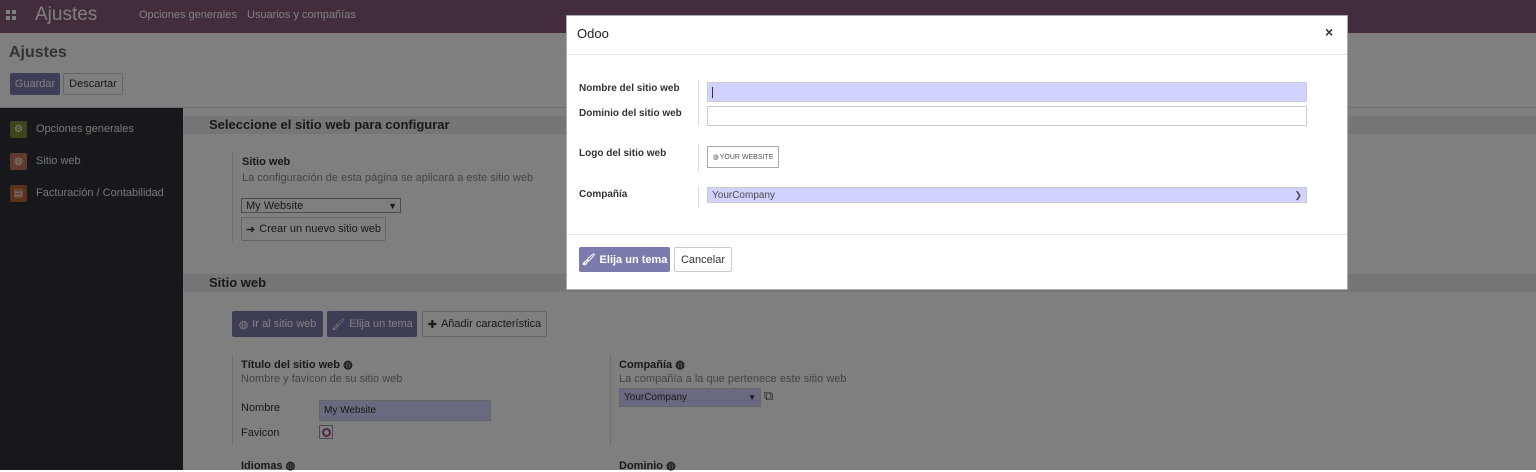  I want to click on cancel-button: Cancelar, so click(703, 259).